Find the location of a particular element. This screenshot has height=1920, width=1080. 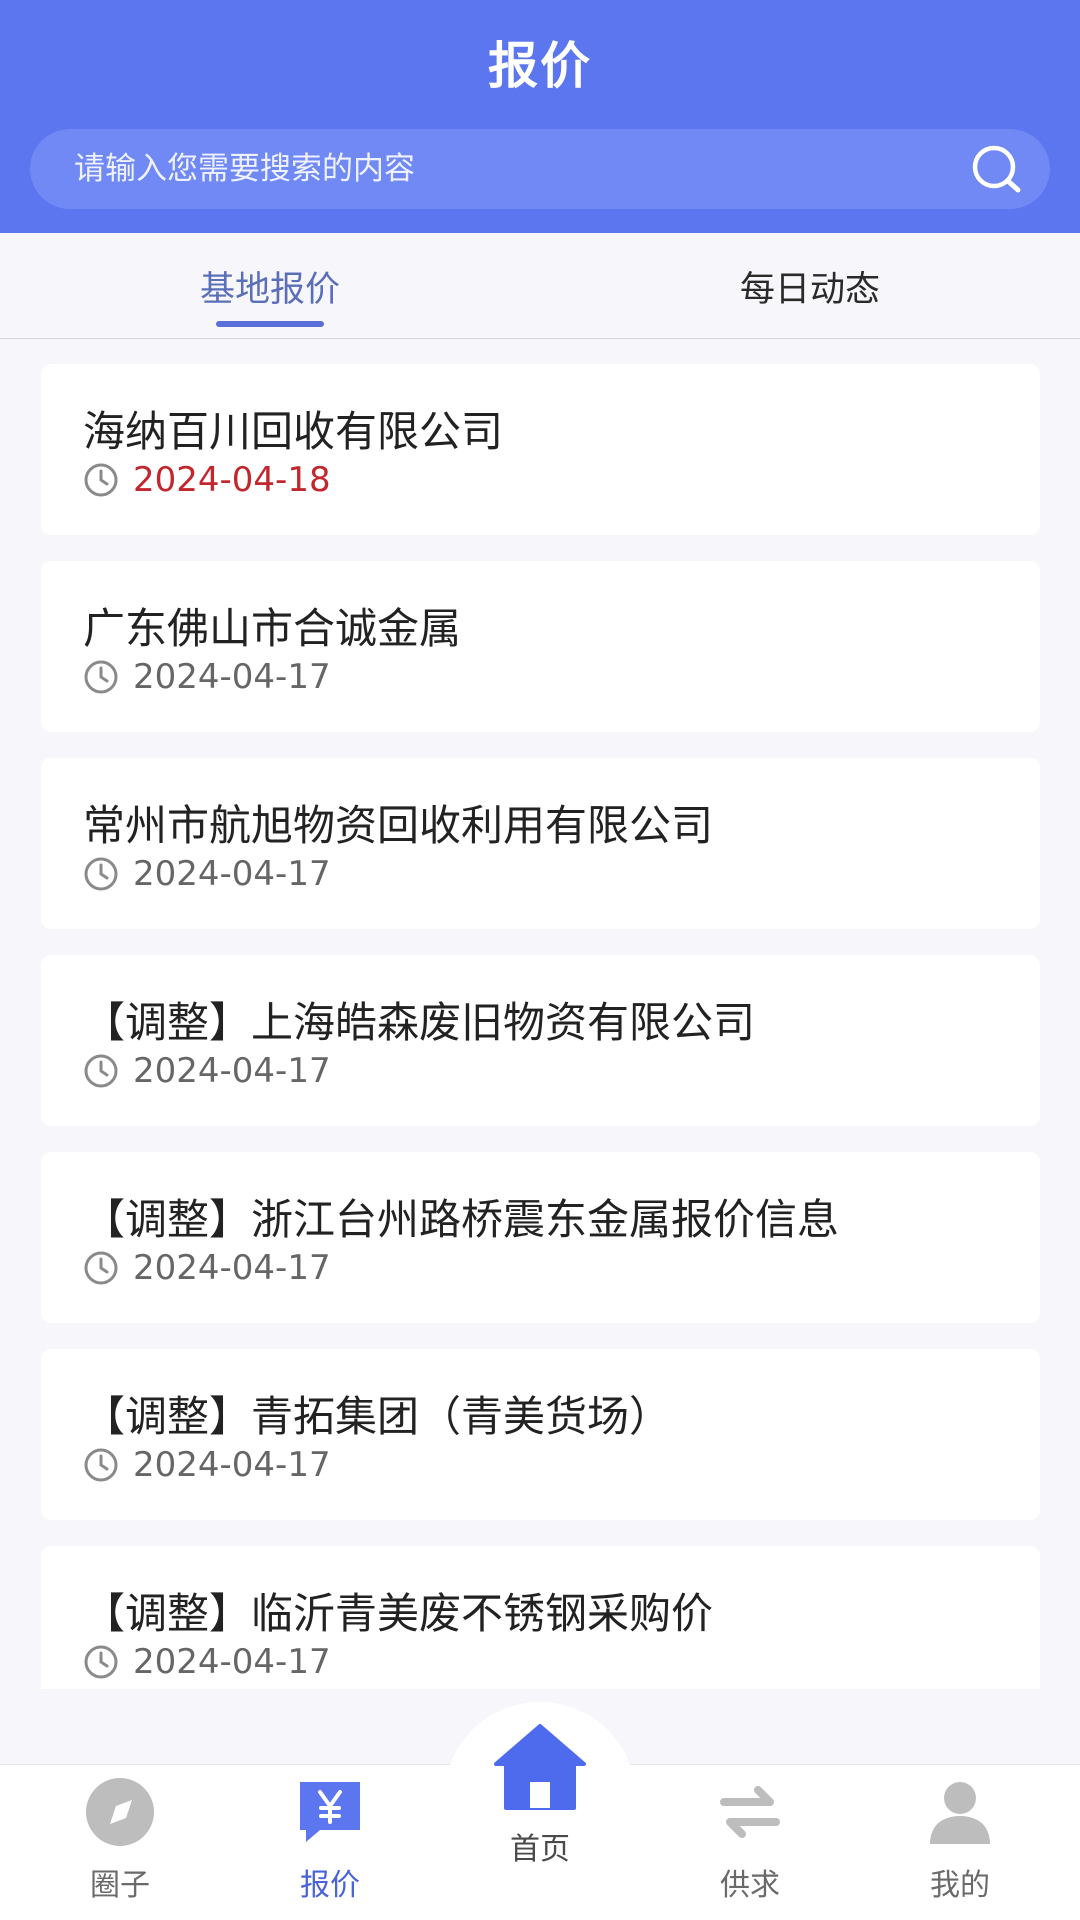

tab-base-quote-label: 基地报价 is located at coordinates (269, 289).